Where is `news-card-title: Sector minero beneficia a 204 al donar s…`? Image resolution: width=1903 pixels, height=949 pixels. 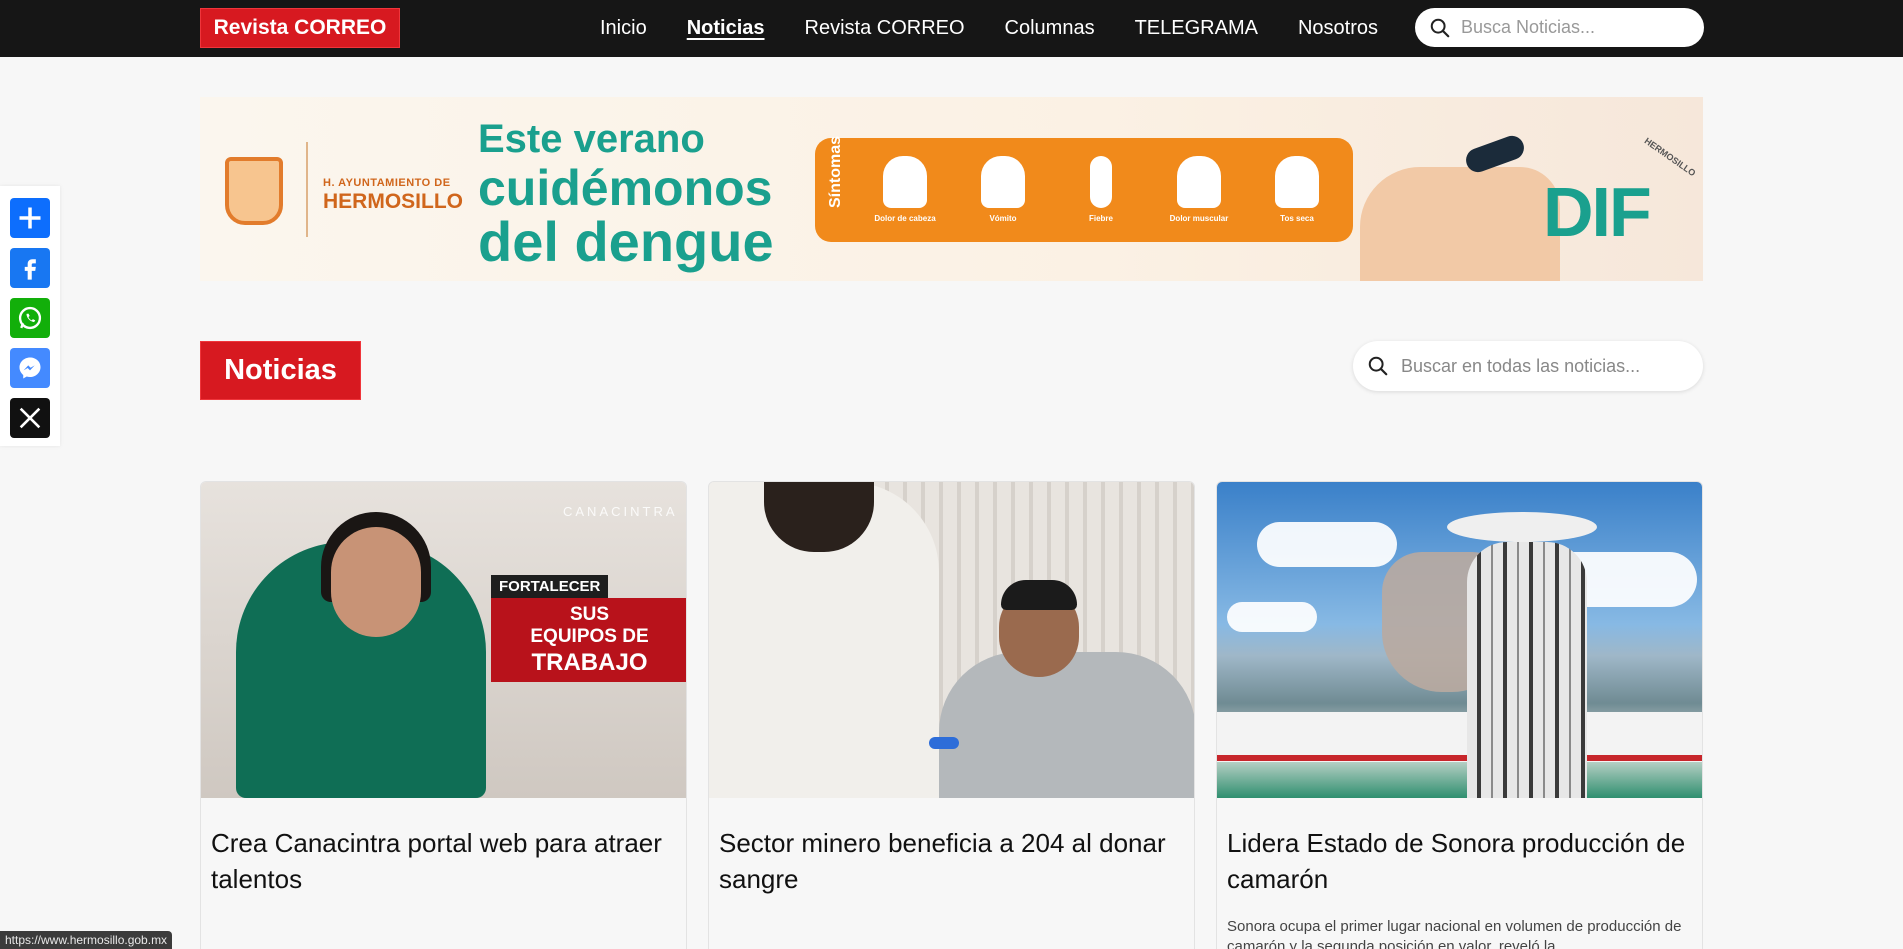 news-card-title: Sector minero beneficia a 204 al donar s… is located at coordinates (954, 861).